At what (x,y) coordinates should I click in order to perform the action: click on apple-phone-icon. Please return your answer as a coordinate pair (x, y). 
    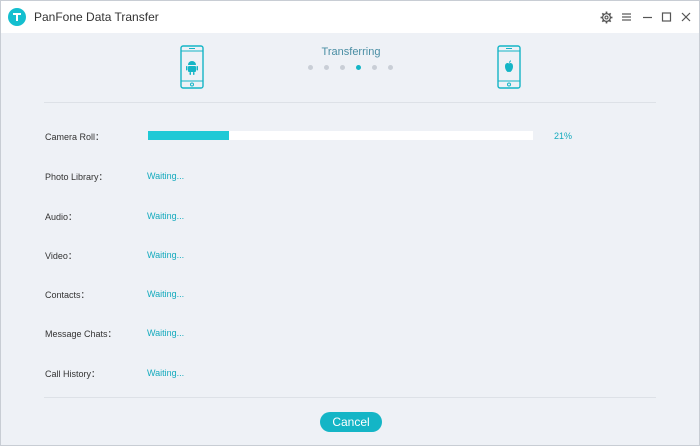
    Looking at the image, I should click on (509, 67).